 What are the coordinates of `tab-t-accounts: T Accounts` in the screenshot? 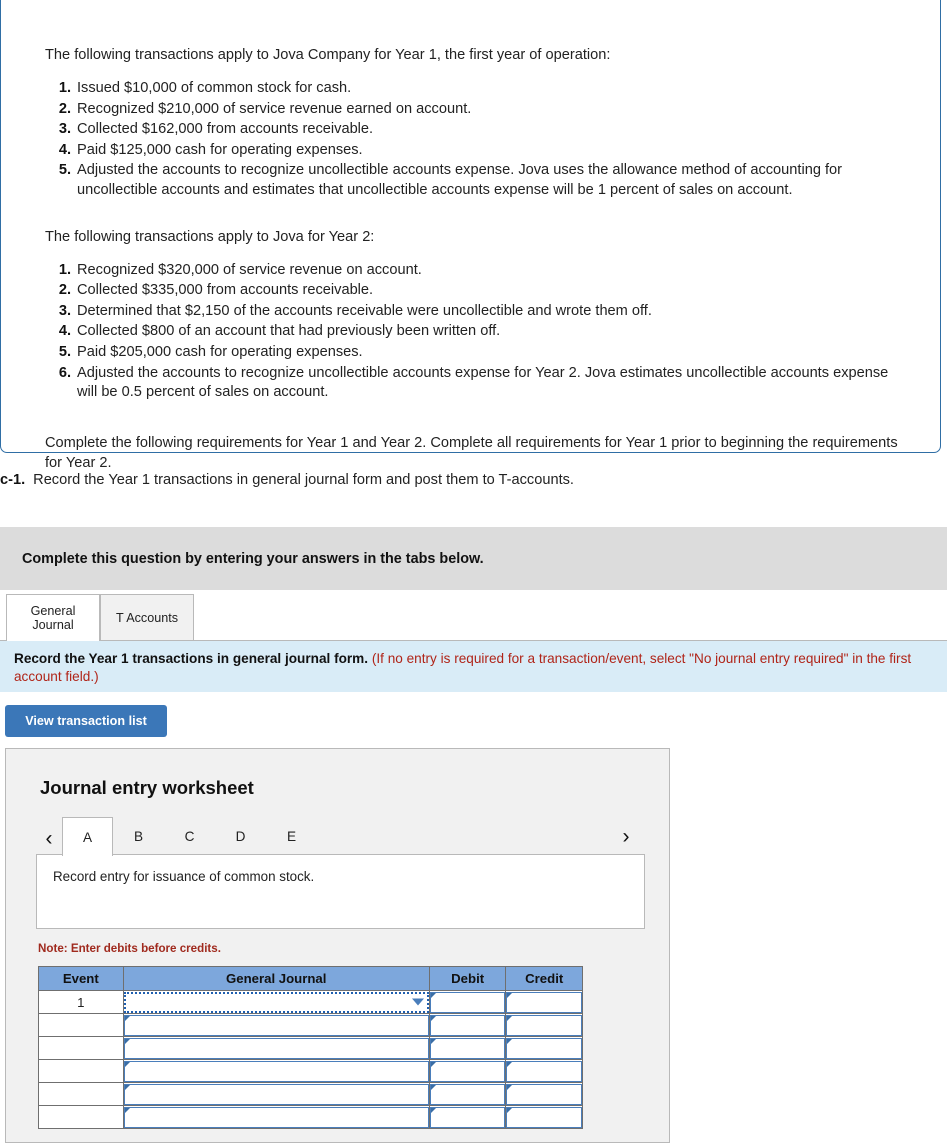 It's located at (147, 617).